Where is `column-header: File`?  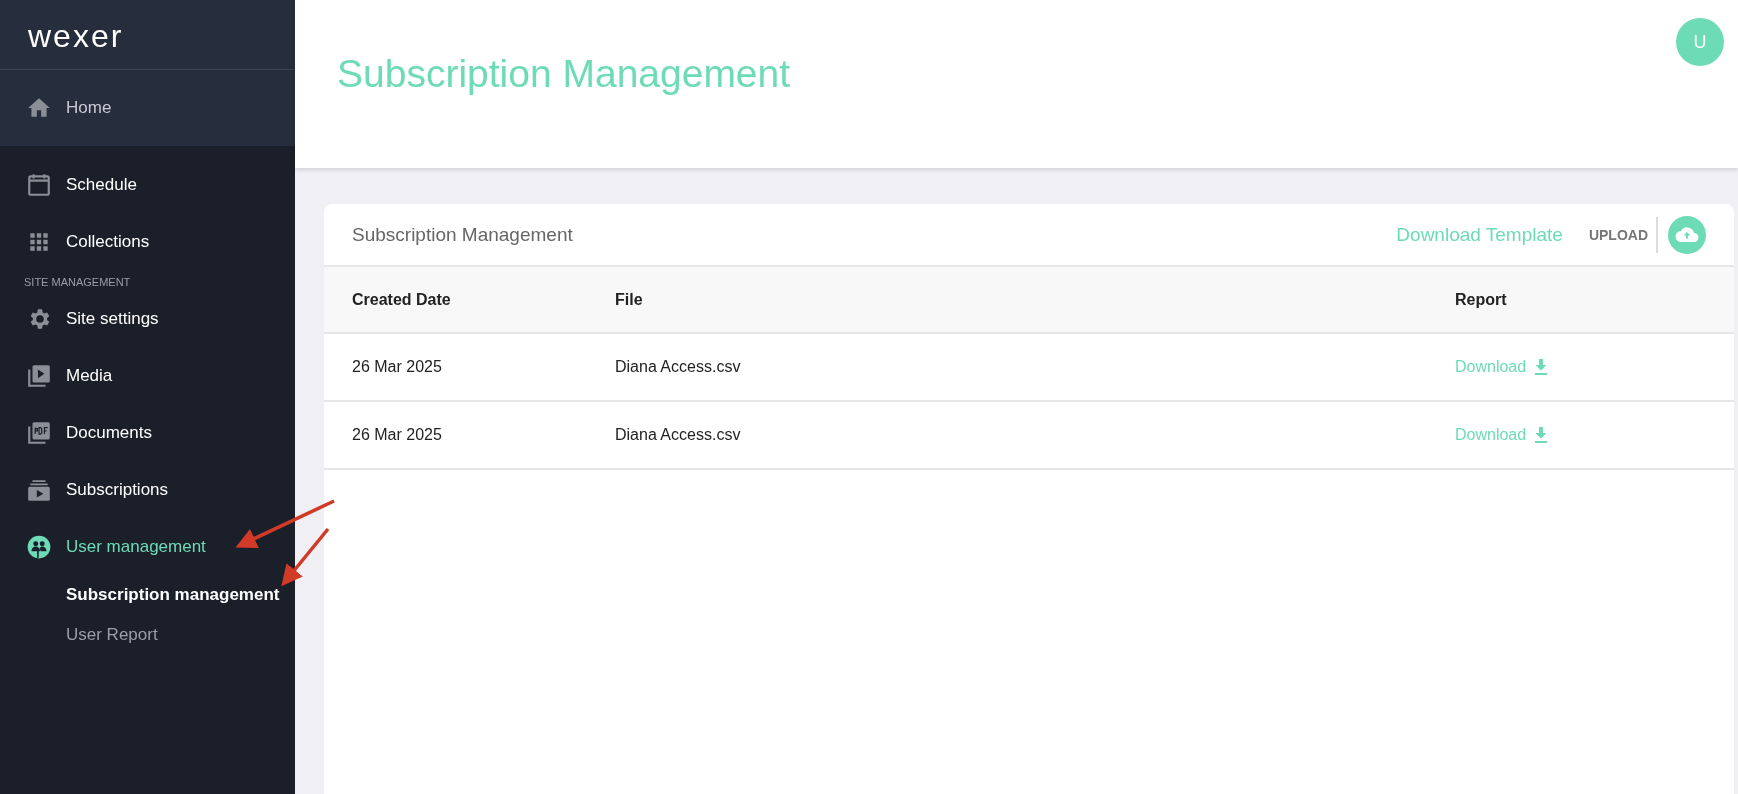 column-header: File is located at coordinates (1034, 300).